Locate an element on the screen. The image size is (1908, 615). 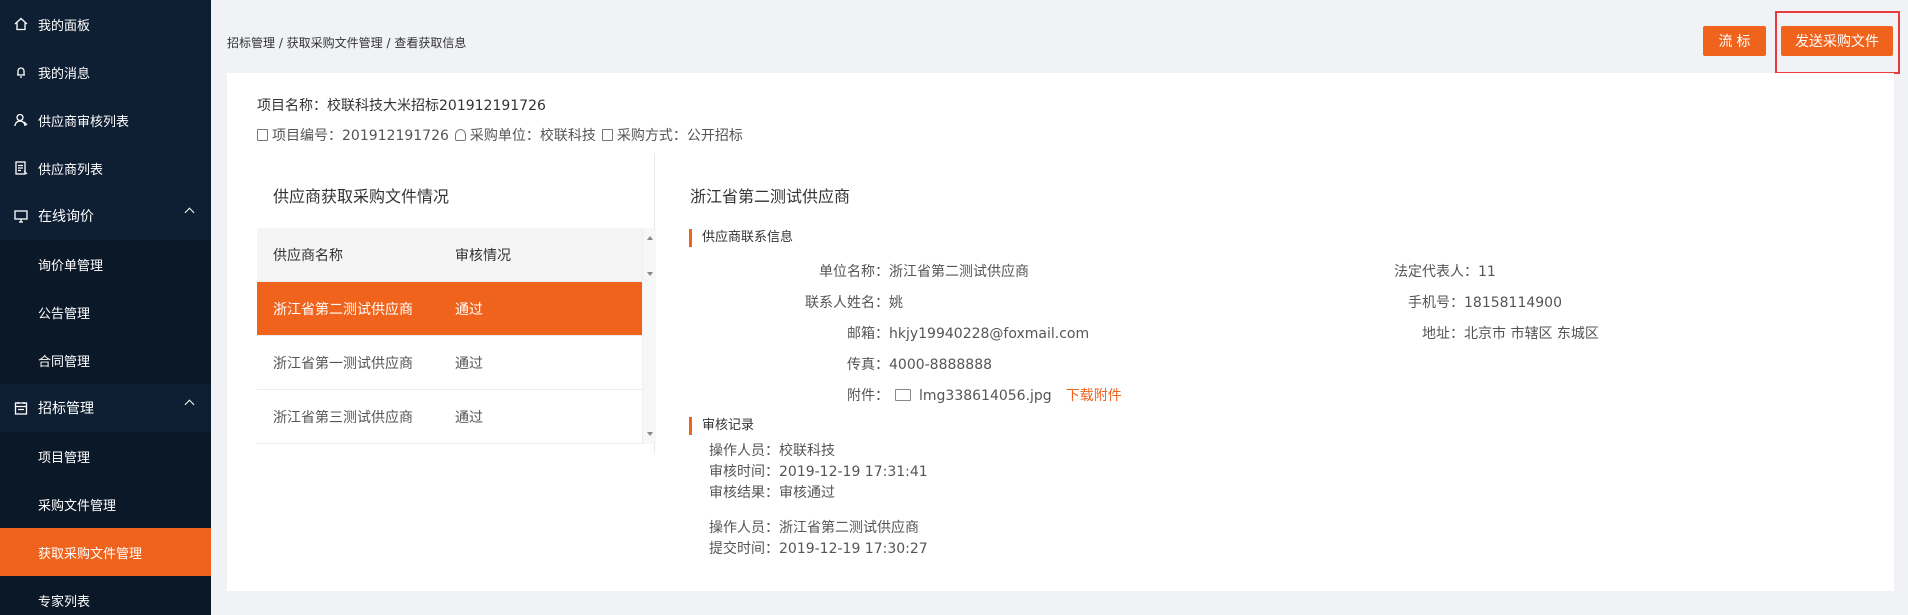
sidebar-item-label: 采购文件管理 is located at coordinates (77, 506).